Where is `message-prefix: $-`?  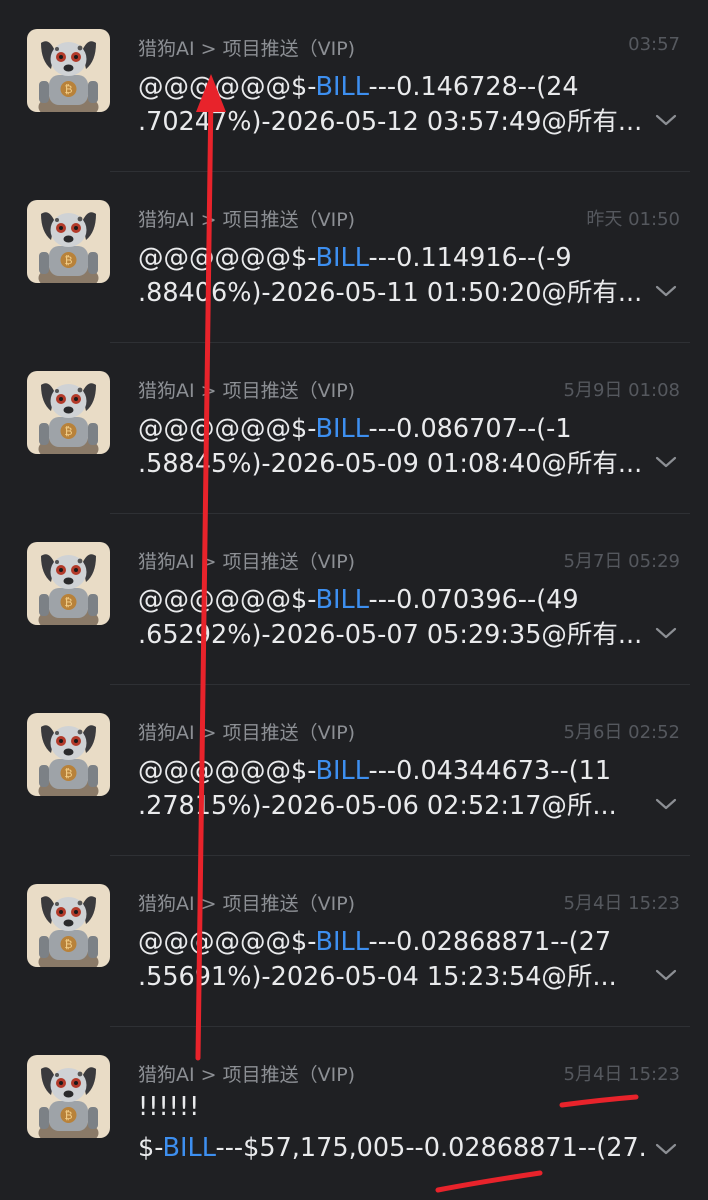
message-prefix: $- is located at coordinates (150, 1148).